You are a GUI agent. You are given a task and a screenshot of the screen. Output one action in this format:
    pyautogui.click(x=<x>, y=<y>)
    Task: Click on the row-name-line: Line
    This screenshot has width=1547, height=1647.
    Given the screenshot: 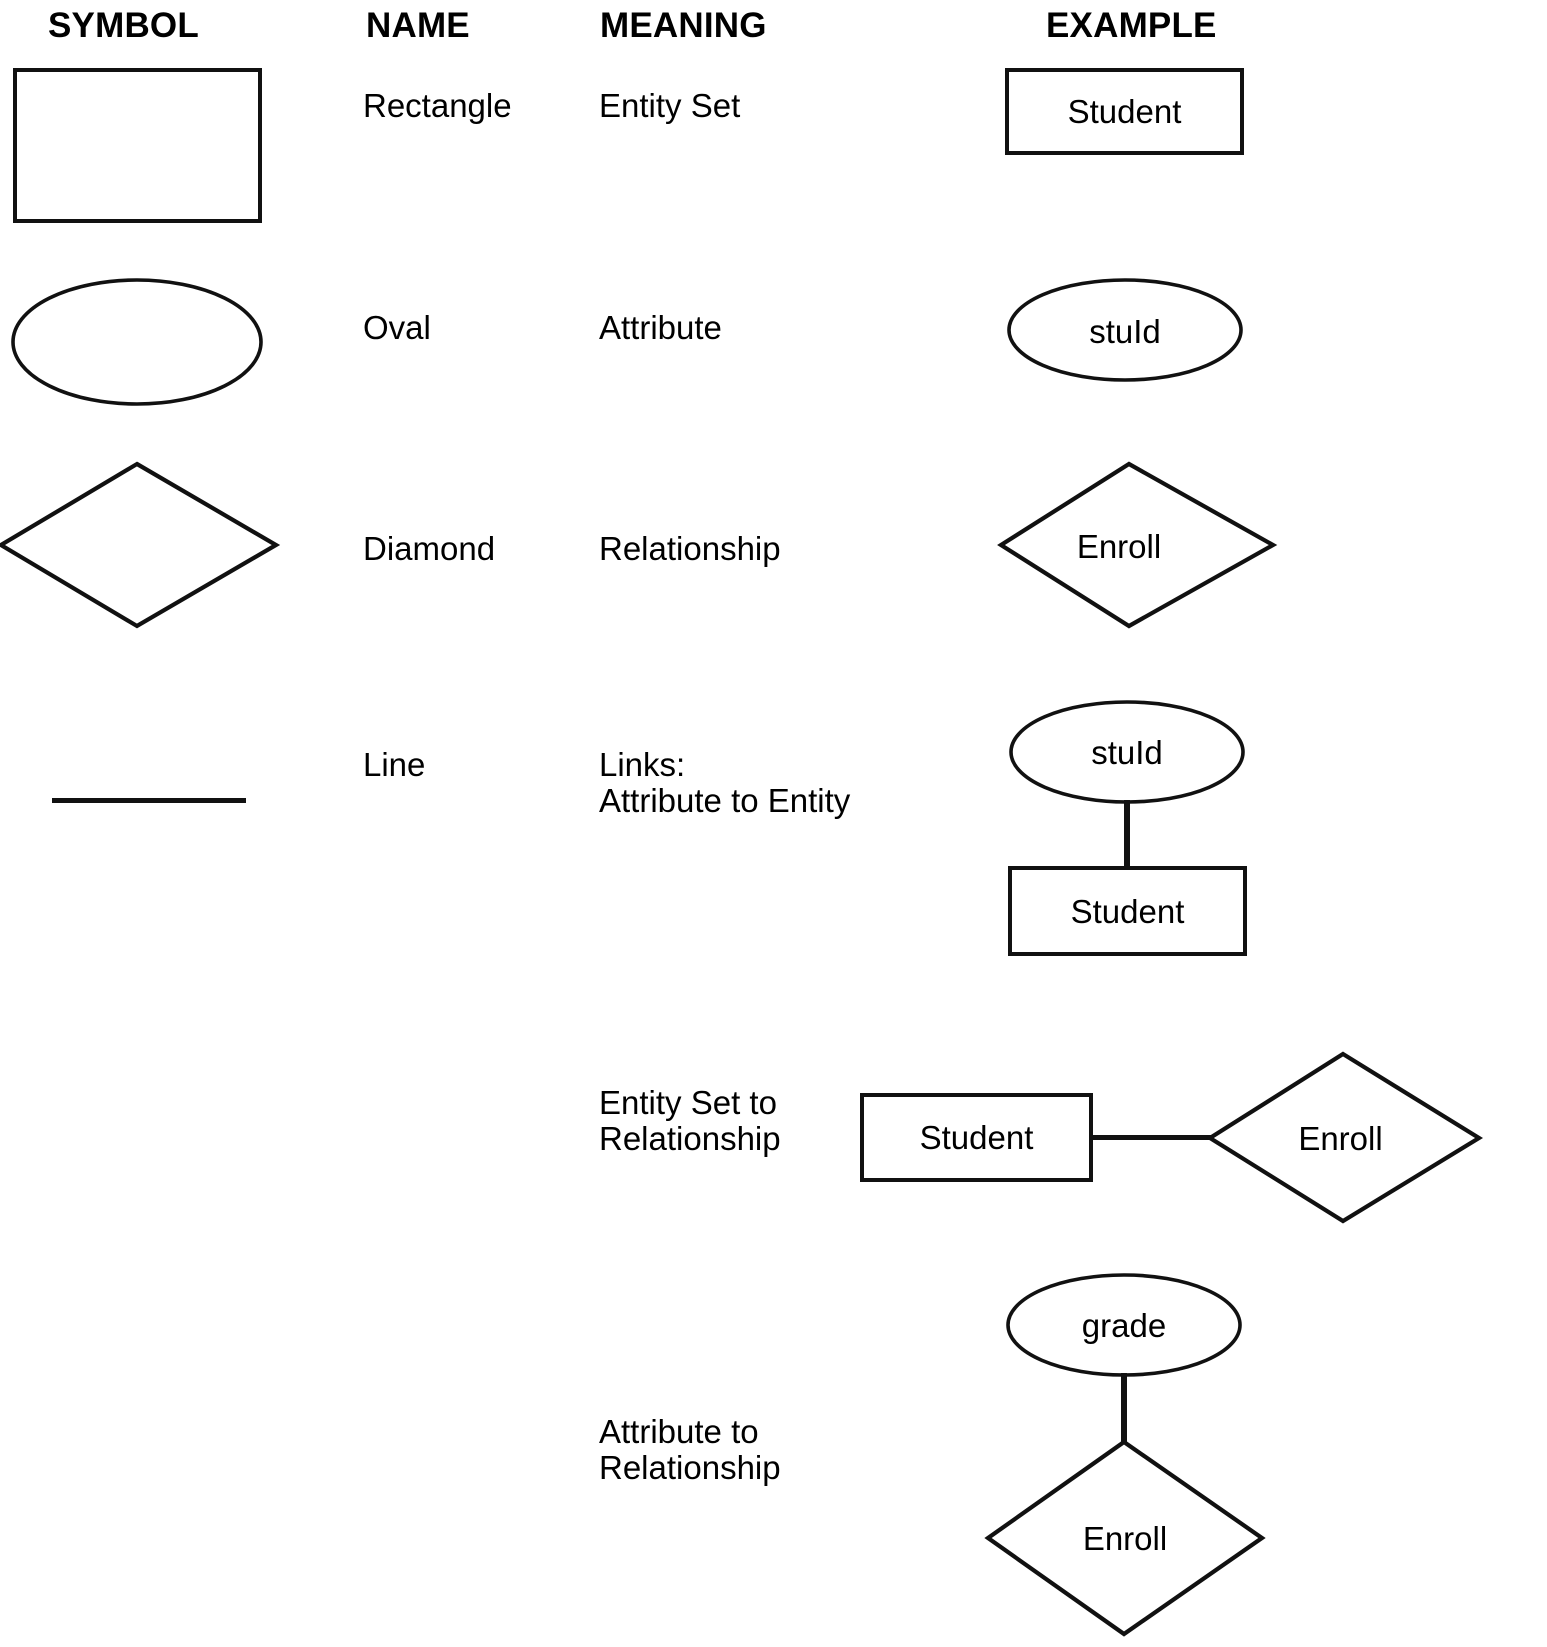 What is the action you would take?
    pyautogui.click(x=394, y=764)
    